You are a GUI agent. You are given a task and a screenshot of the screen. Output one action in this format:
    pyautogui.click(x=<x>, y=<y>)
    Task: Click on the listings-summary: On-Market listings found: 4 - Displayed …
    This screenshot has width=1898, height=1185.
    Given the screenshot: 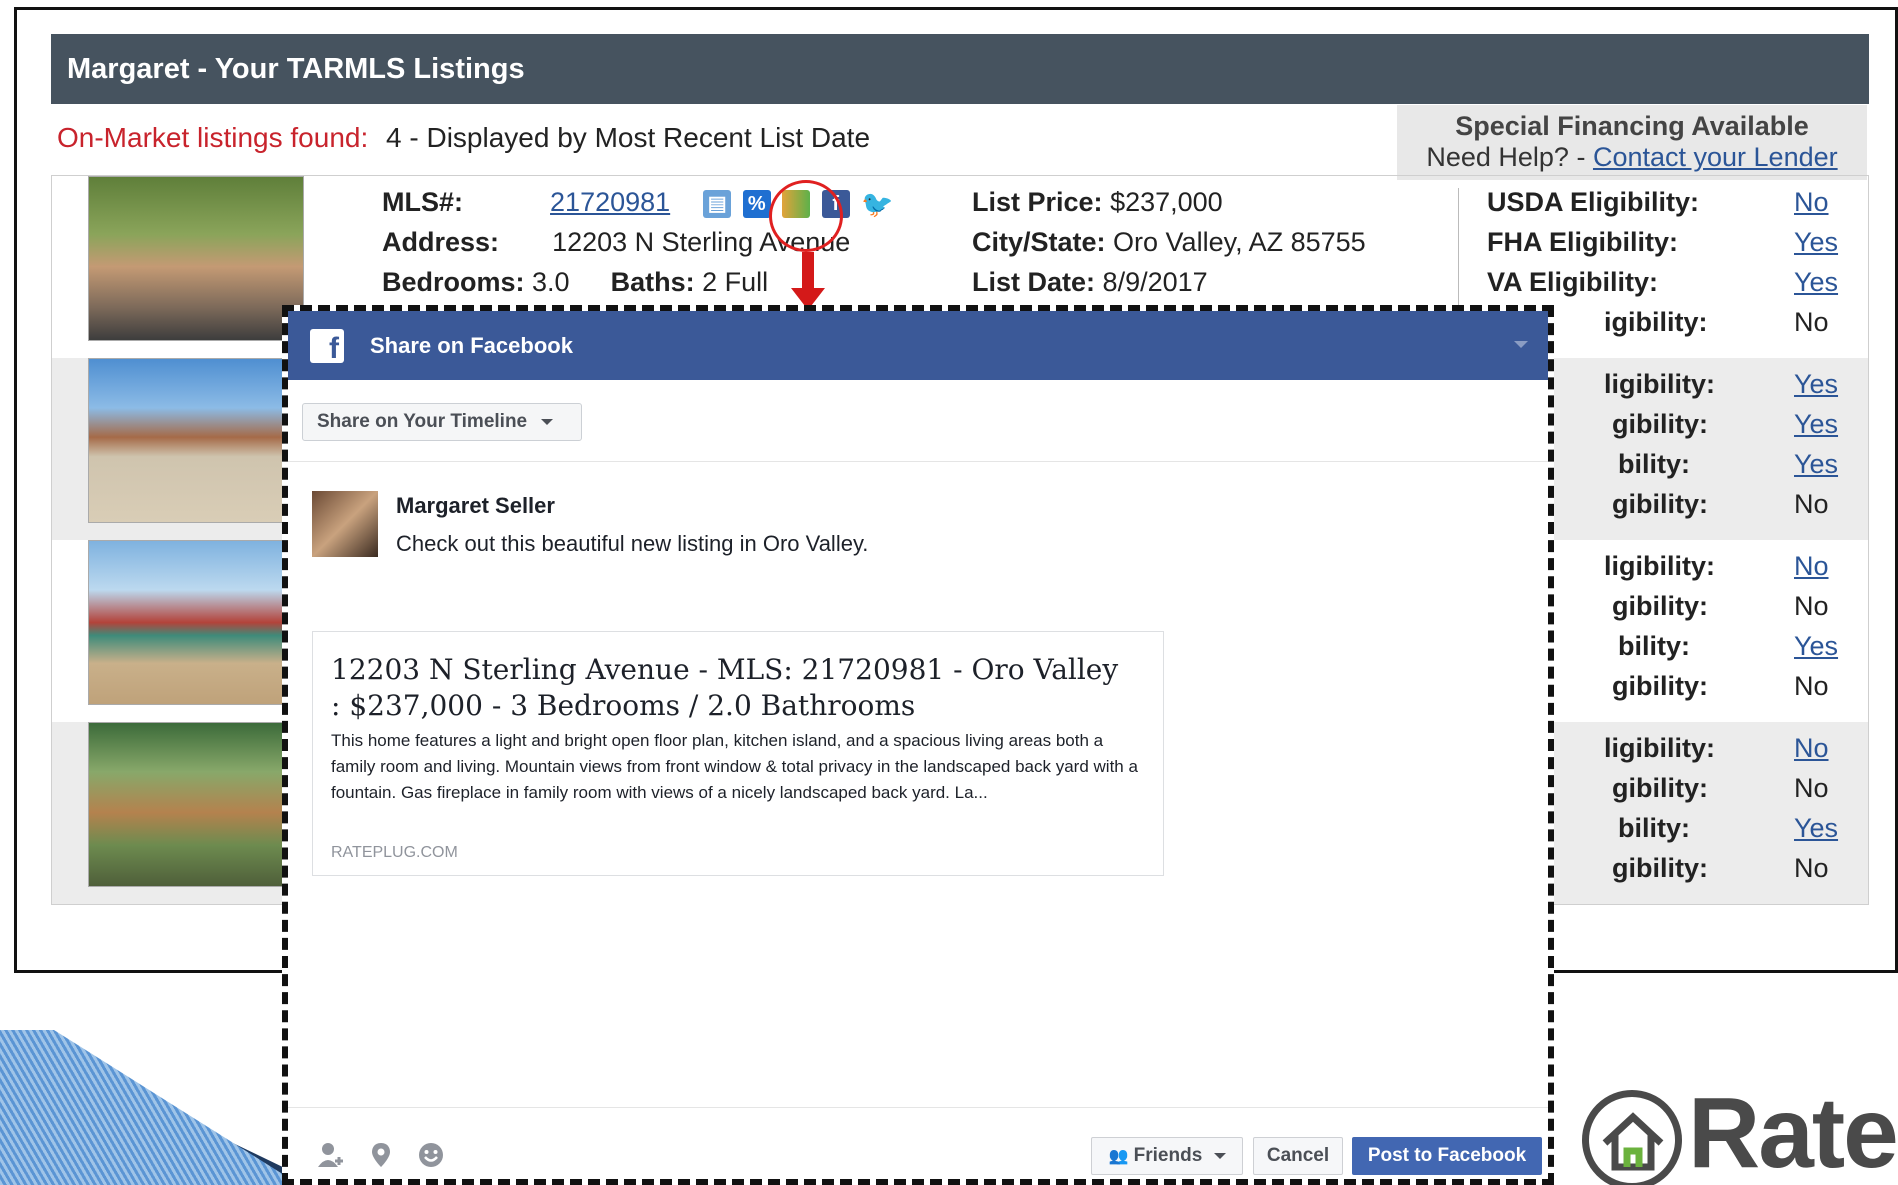 What is the action you would take?
    pyautogui.click(x=463, y=138)
    